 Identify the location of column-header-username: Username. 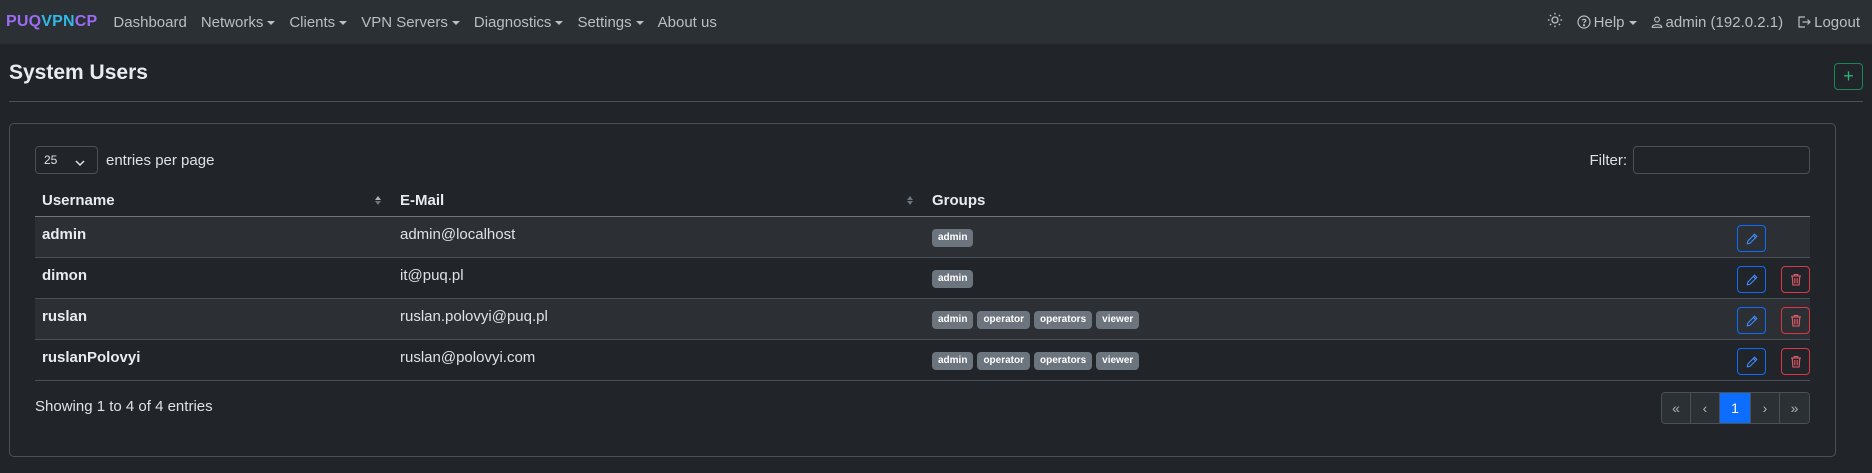
(214, 200).